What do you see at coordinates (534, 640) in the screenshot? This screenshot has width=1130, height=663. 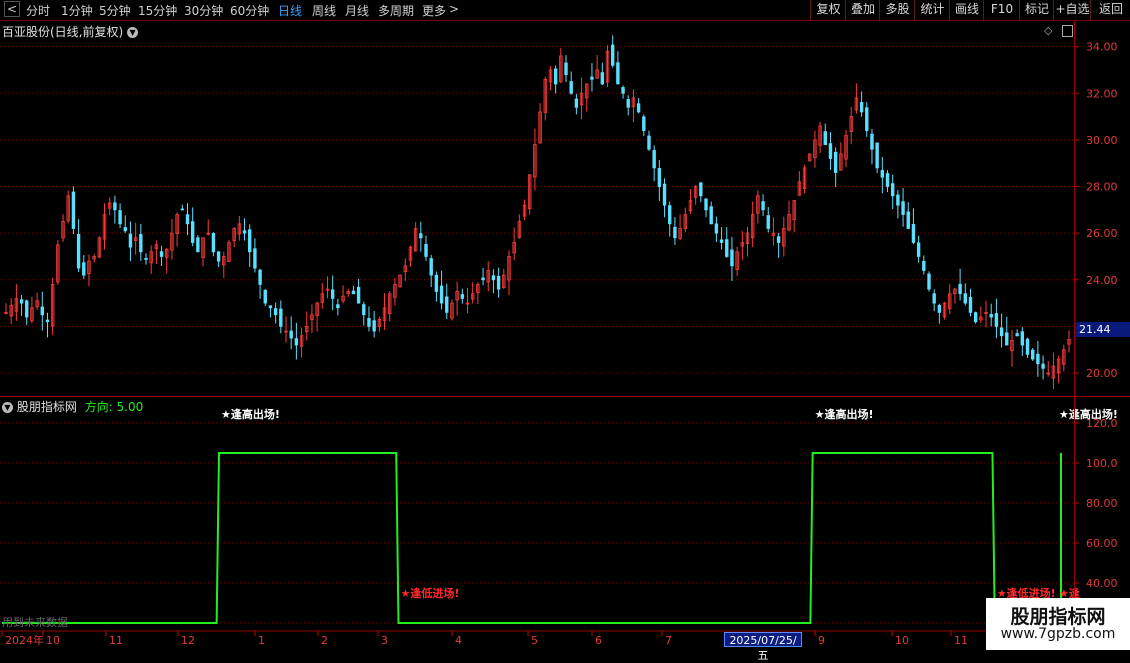 I see `time-tick-label: 5` at bounding box center [534, 640].